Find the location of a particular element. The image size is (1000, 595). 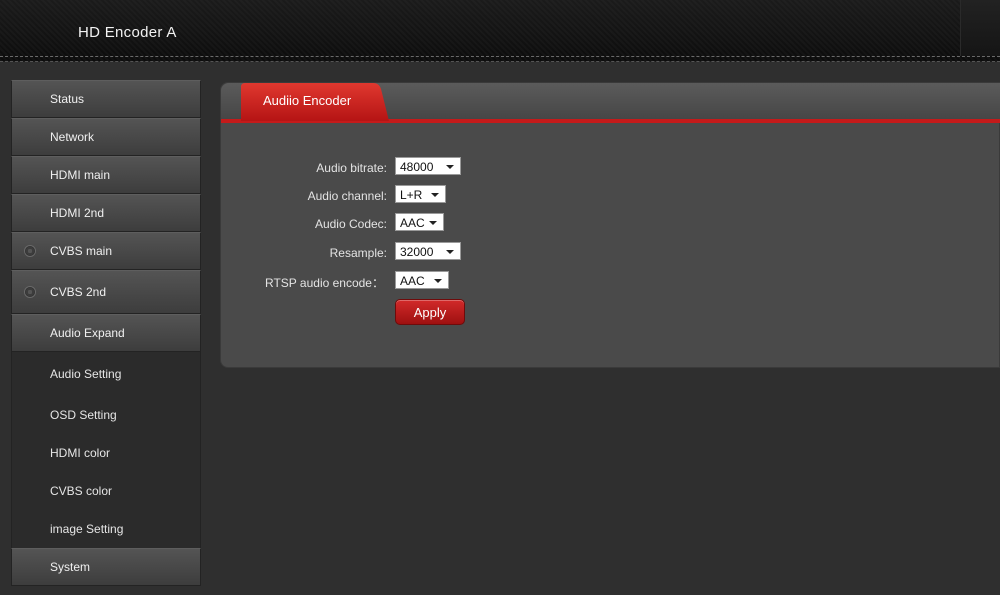

sidebar-item-cvbs-2nd: CVBS 2nd is located at coordinates (106, 292).